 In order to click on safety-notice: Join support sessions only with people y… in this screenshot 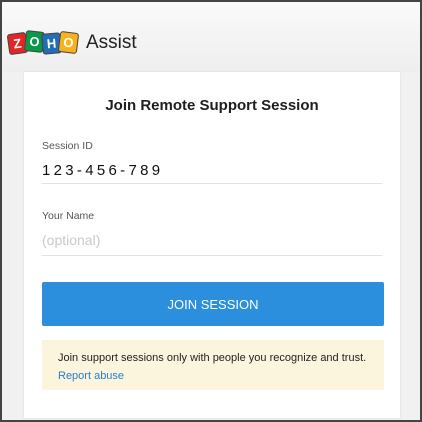, I will do `click(213, 365)`.